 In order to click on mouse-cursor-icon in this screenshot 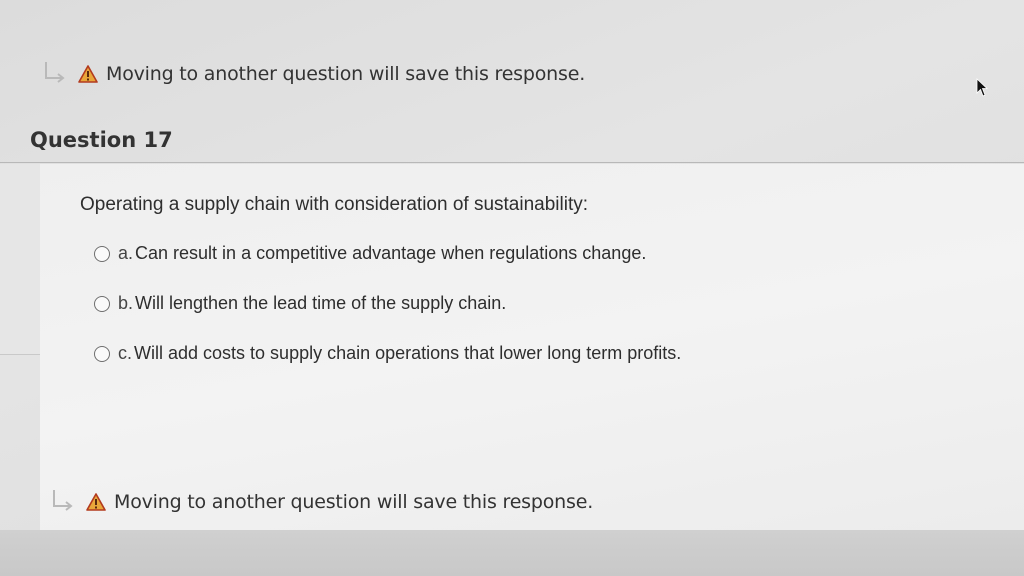, I will do `click(982, 87)`.